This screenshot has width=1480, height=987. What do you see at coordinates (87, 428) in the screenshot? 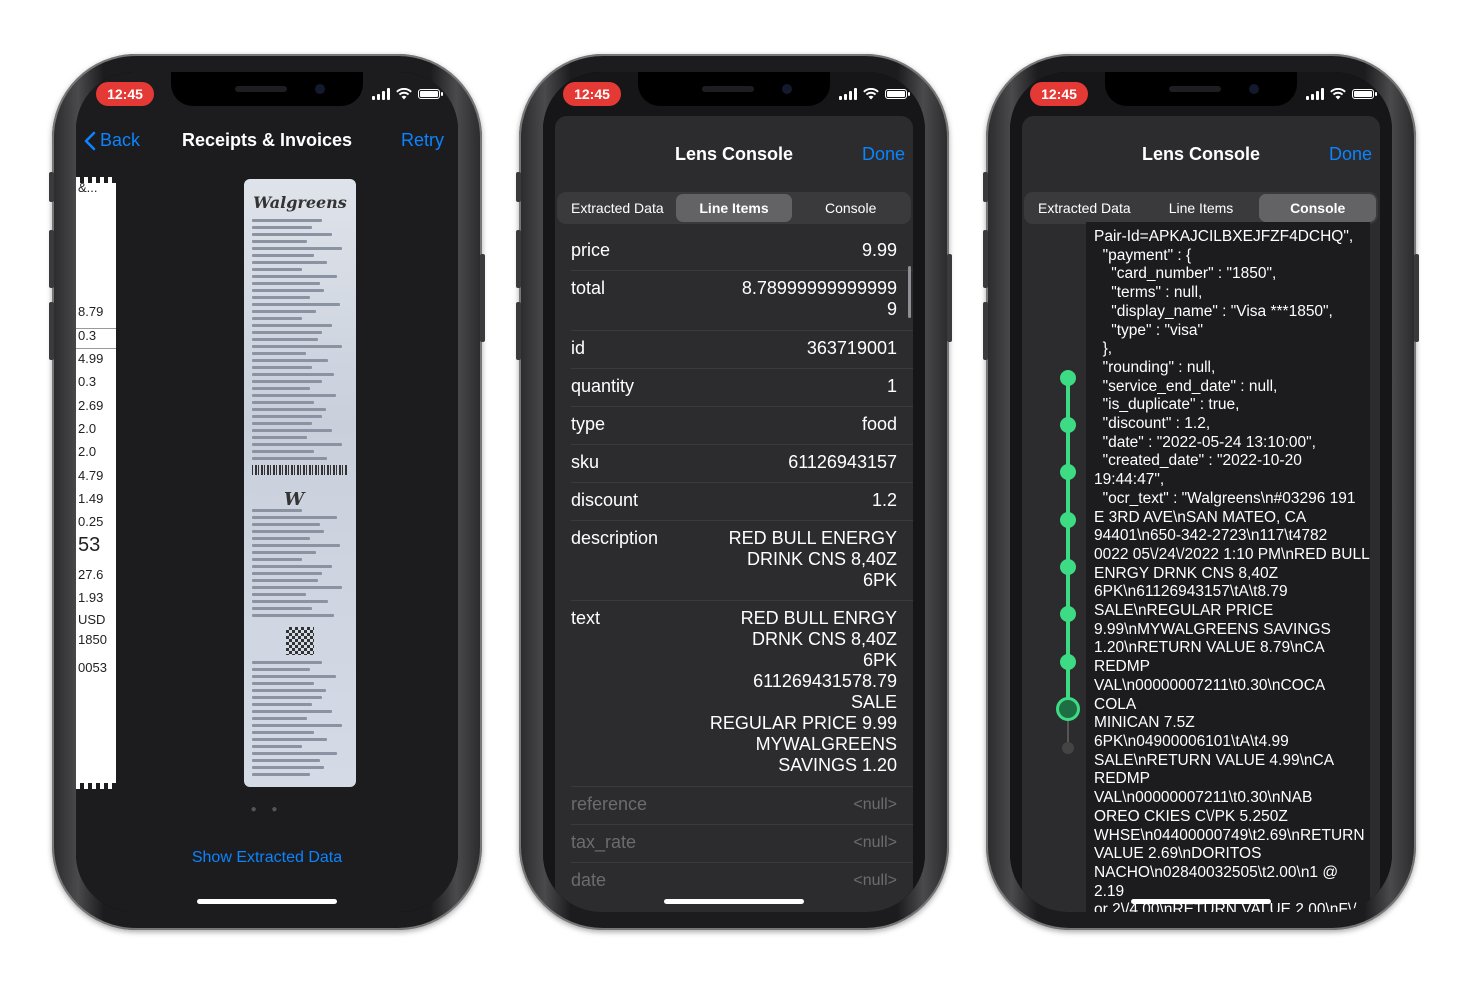
I see `receipt-strip-value: 2.0` at bounding box center [87, 428].